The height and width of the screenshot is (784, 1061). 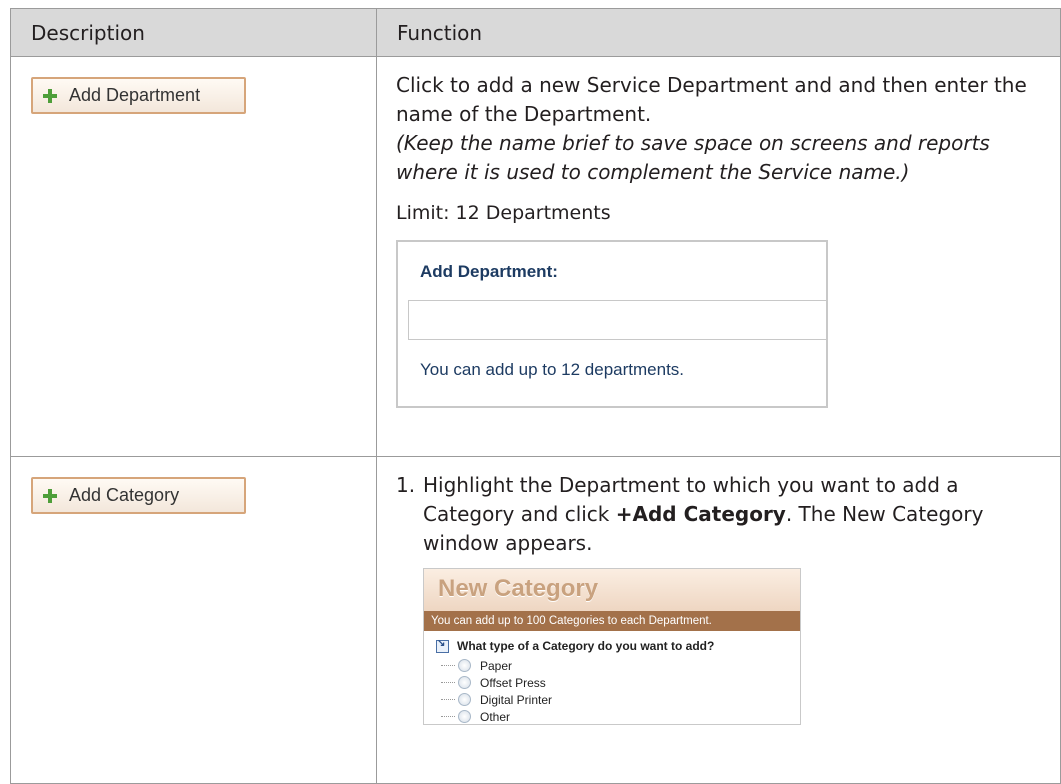 I want to click on option-label: Offset Press, so click(x=513, y=682).